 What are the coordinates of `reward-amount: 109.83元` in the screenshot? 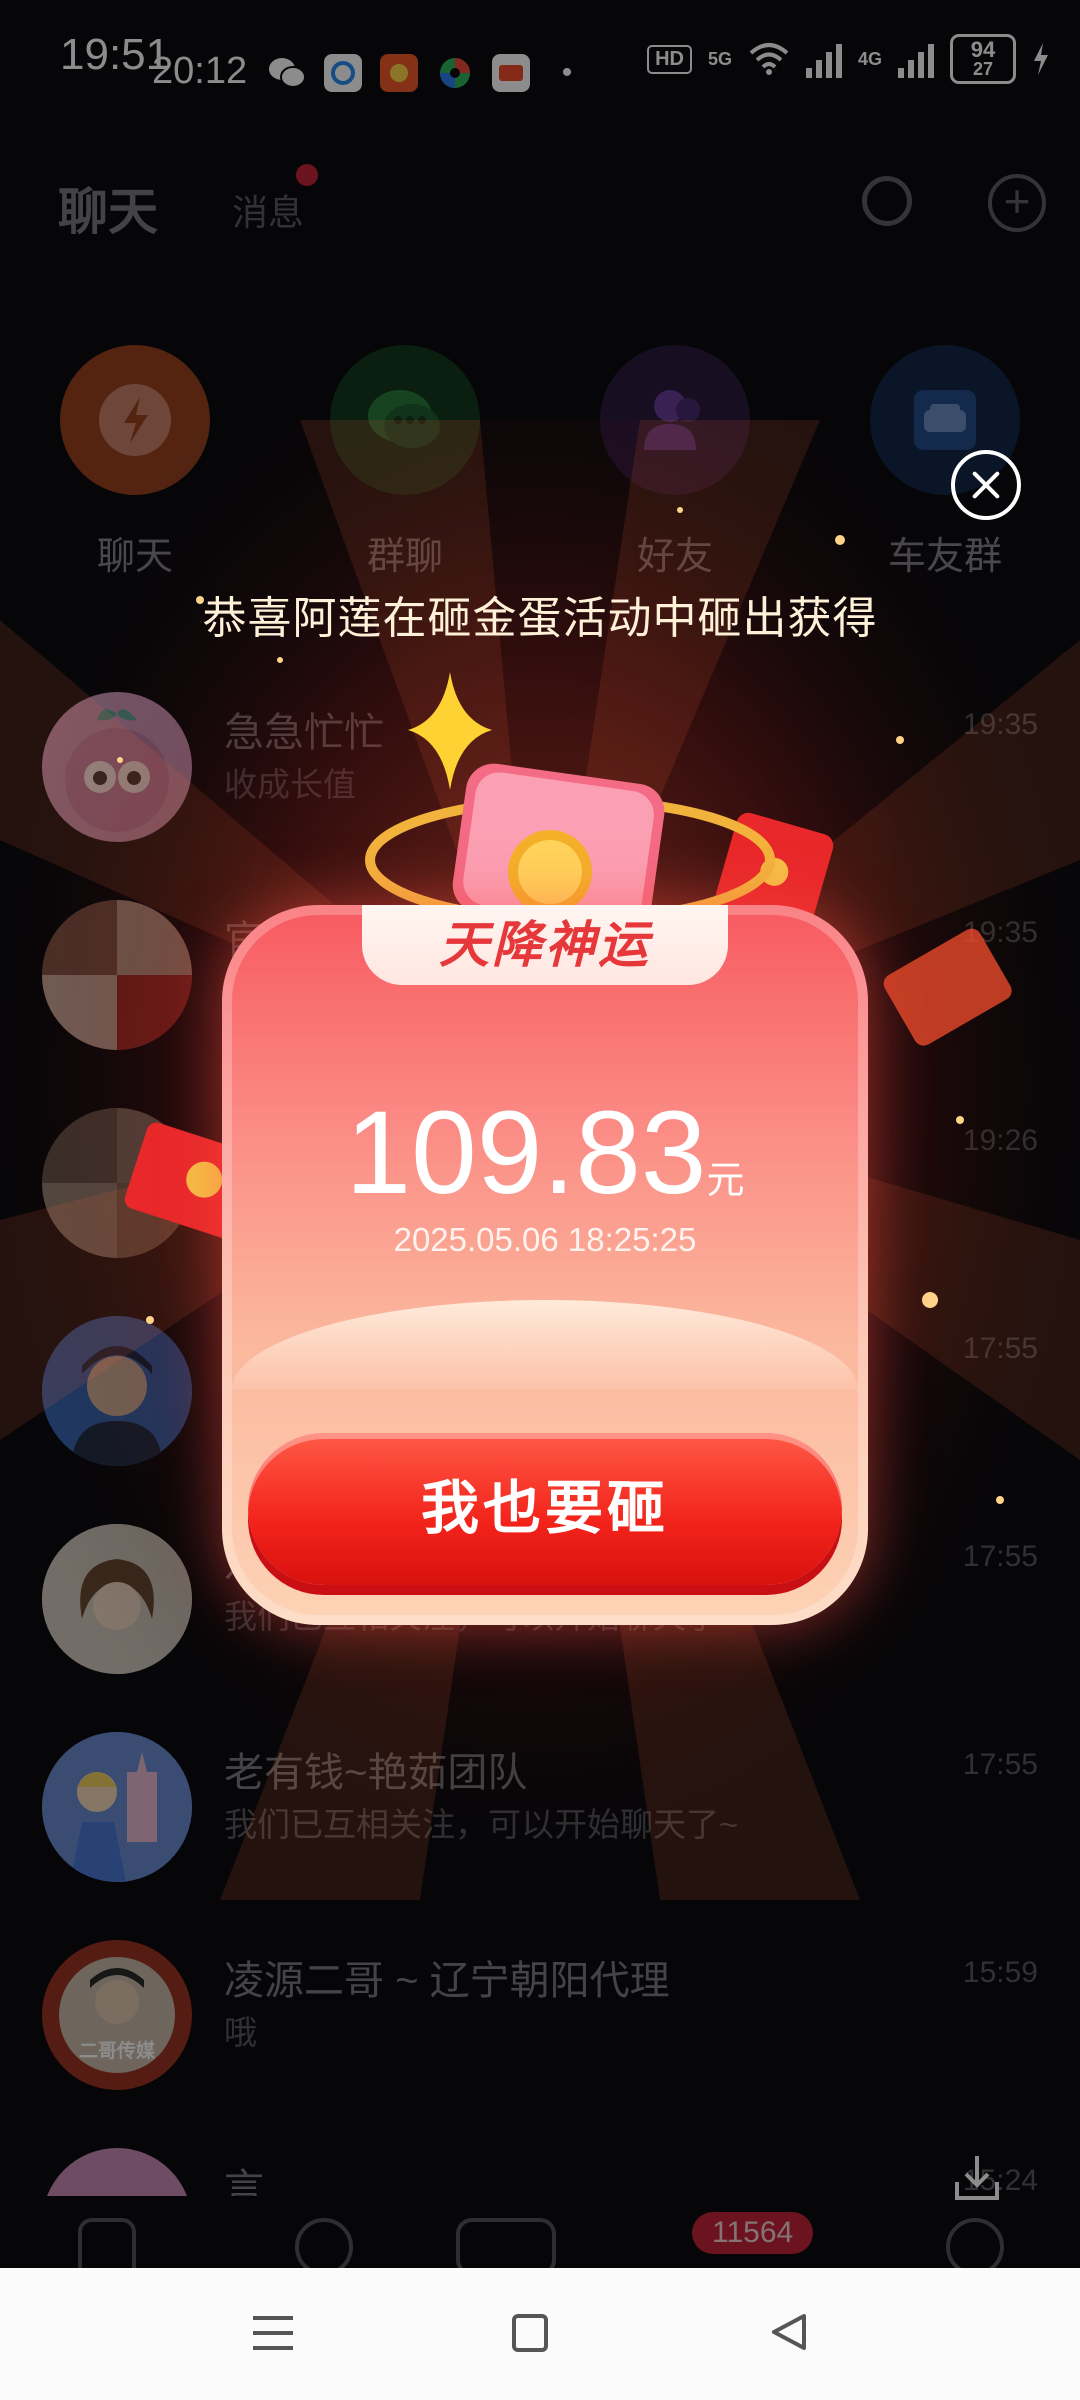 It's located at (545, 1153).